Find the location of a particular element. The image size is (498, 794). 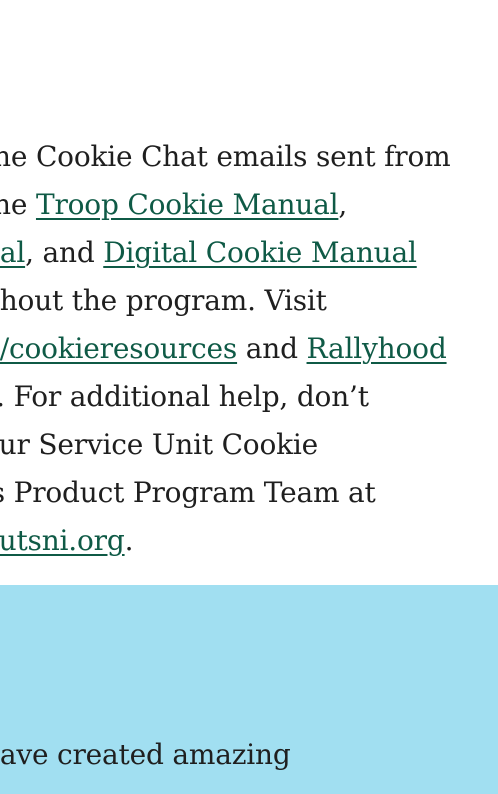

paragraph-line: ’s Product Program Team at is located at coordinates (249, 493).